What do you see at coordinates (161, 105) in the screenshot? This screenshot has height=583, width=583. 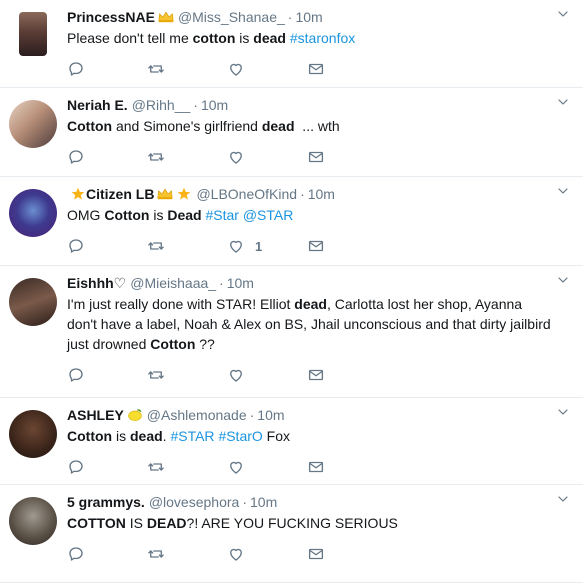 I see `user-handle: @Rihh__` at bounding box center [161, 105].